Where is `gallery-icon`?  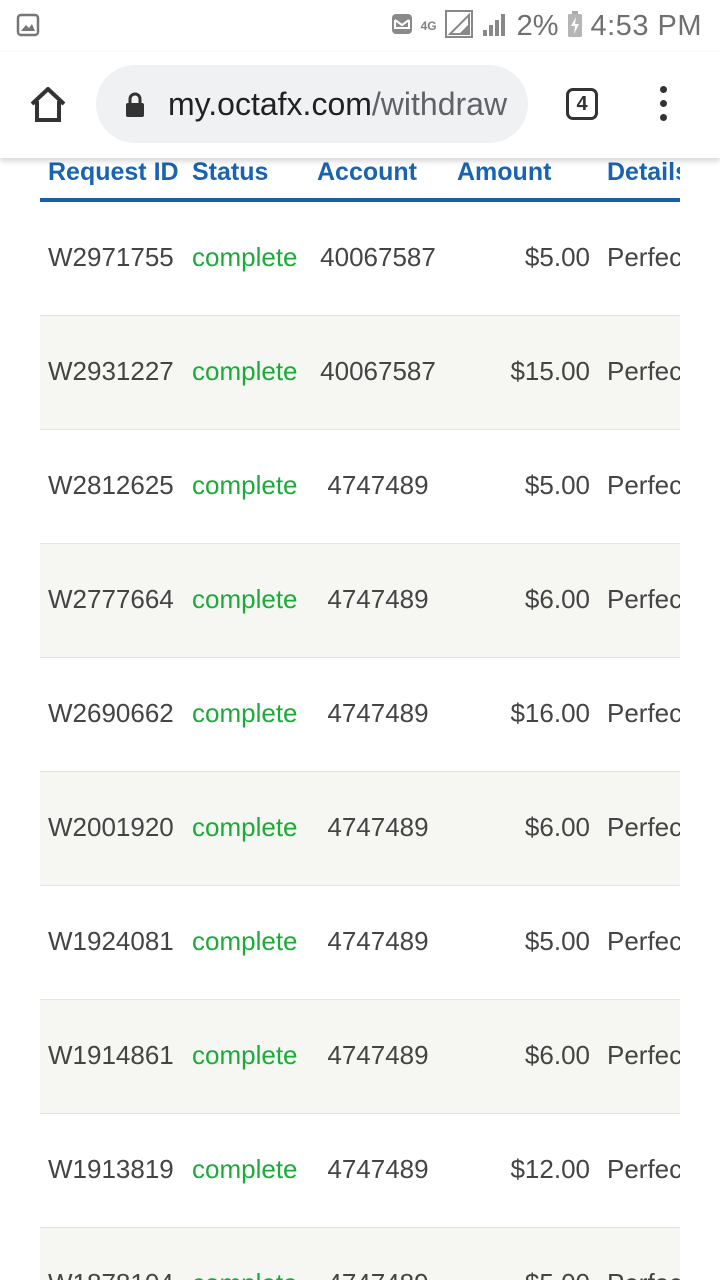 gallery-icon is located at coordinates (28, 27).